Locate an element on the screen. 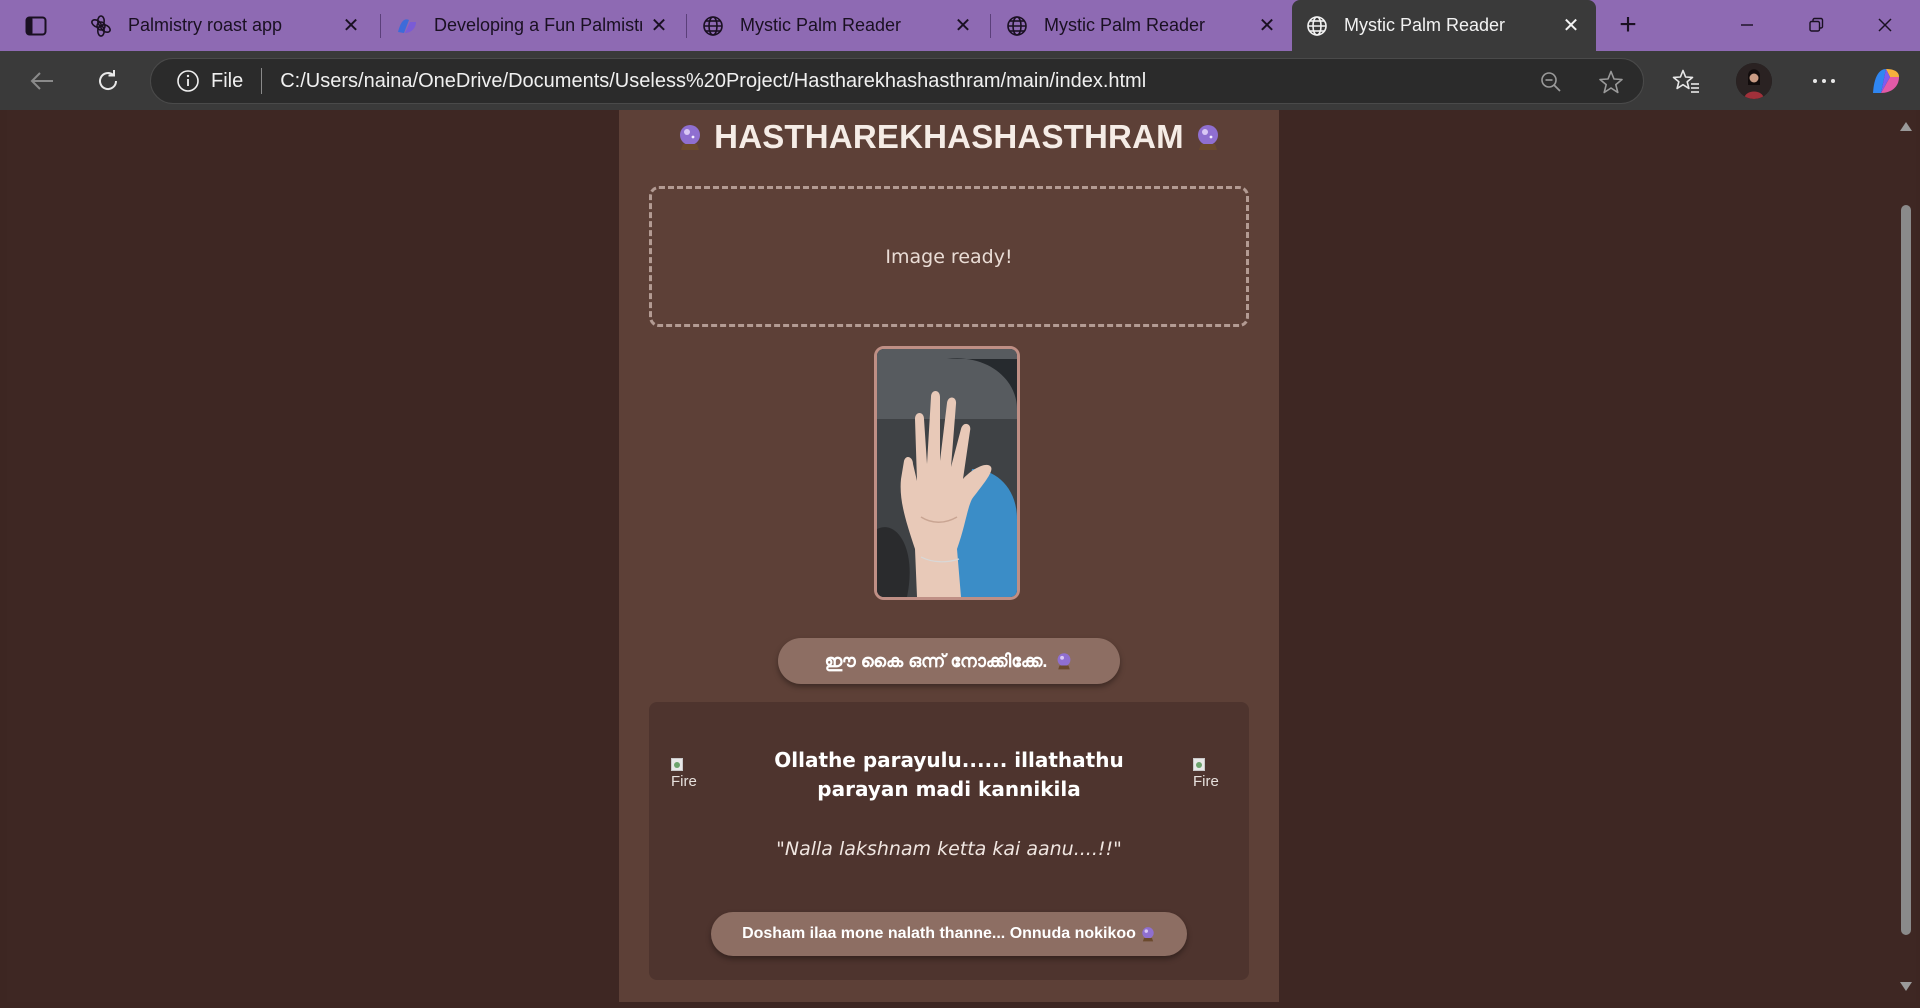 This screenshot has height=1008, width=1920. copilot-button is located at coordinates (1886, 81).